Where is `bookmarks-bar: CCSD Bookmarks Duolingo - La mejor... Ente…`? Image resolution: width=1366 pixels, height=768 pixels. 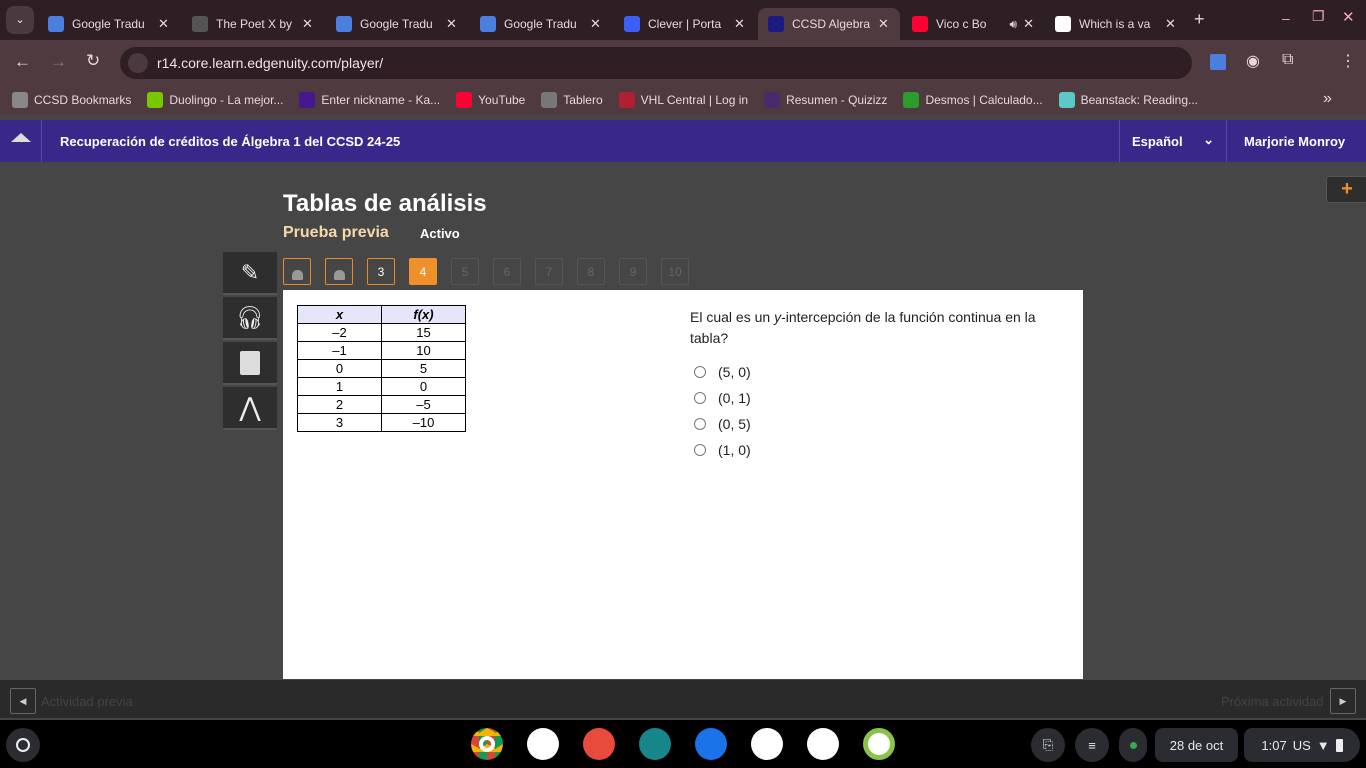 bookmarks-bar: CCSD Bookmarks Duolingo - La mejor... Ente… is located at coordinates (683, 100).